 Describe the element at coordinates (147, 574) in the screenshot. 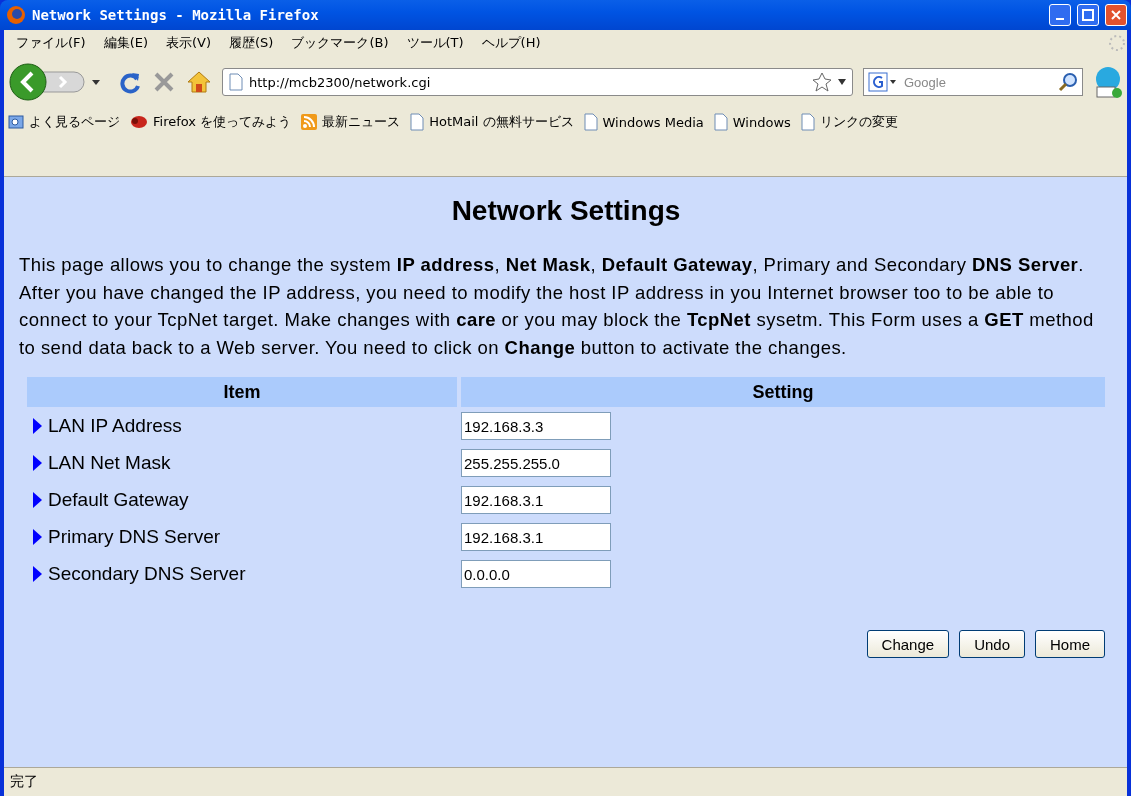

I see `setting-label: Secondary DNS Server` at that location.